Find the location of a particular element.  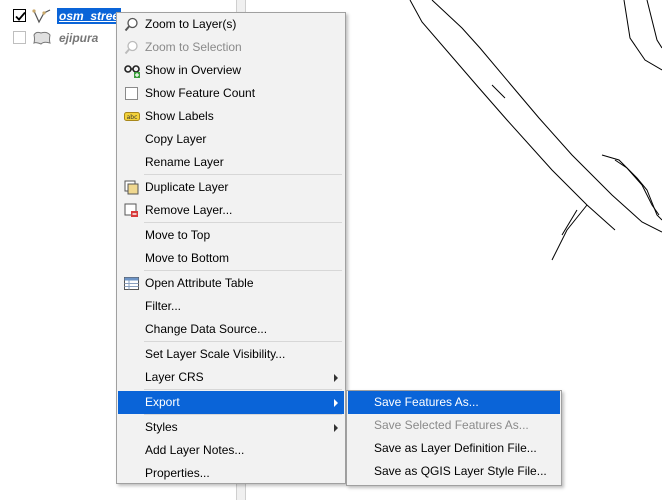

layer-name: osm_stree is located at coordinates (89, 16).